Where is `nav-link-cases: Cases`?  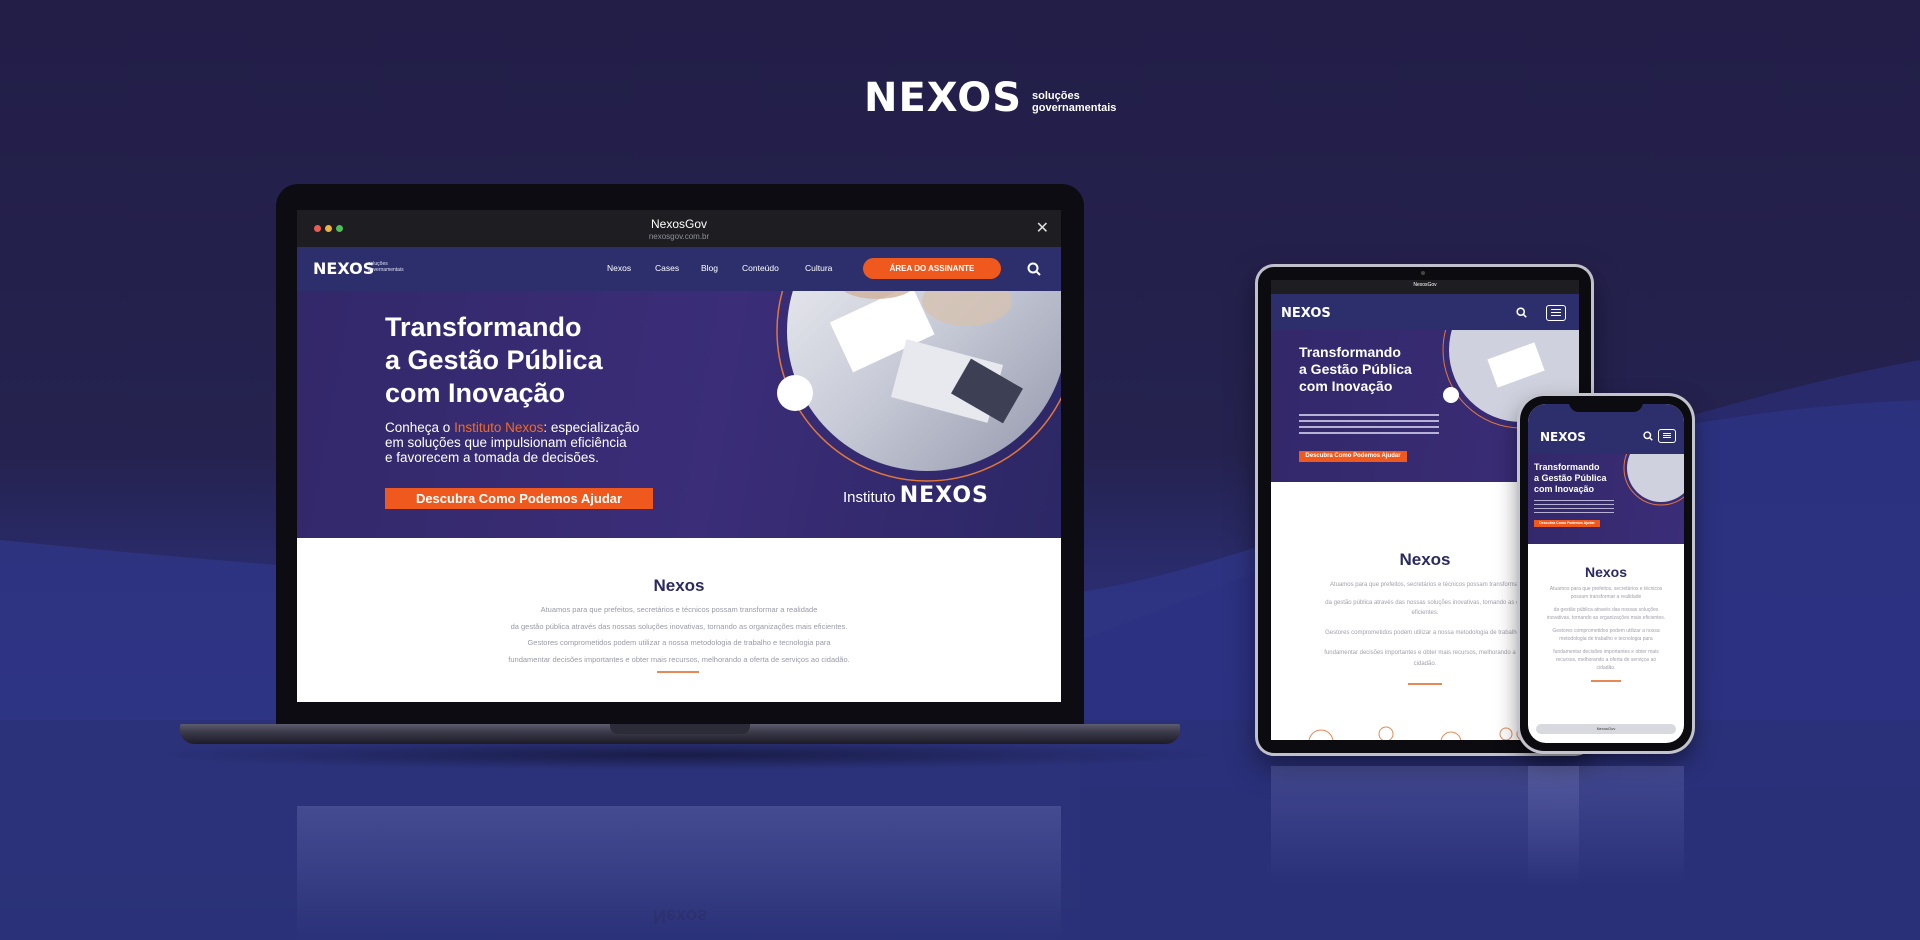 nav-link-cases: Cases is located at coordinates (667, 268).